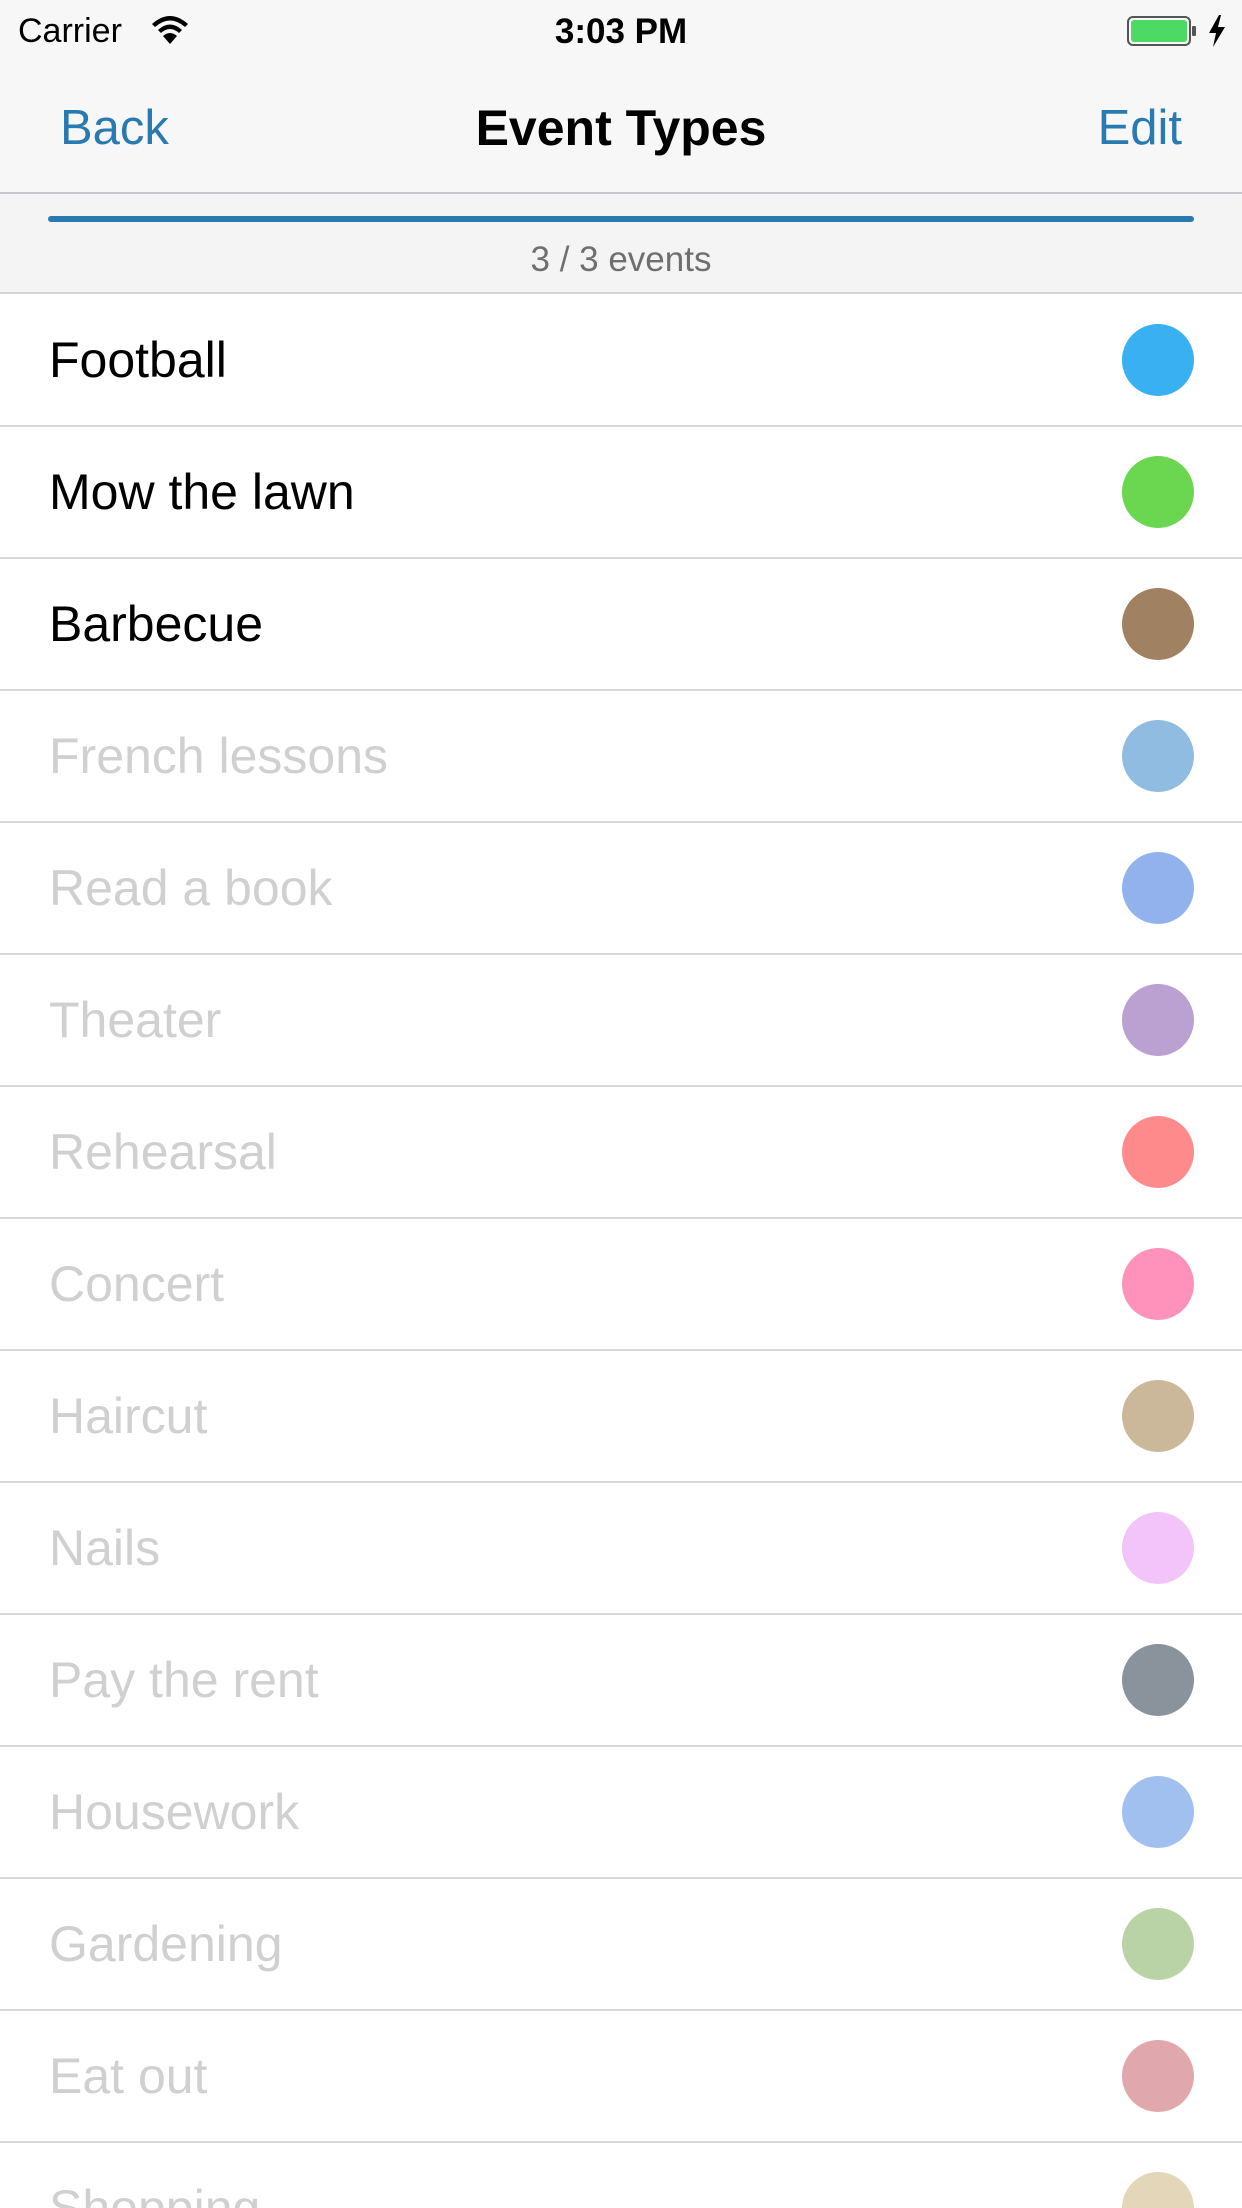 This screenshot has width=1242, height=2208. I want to click on event-type-row: Housework, so click(621, 1813).